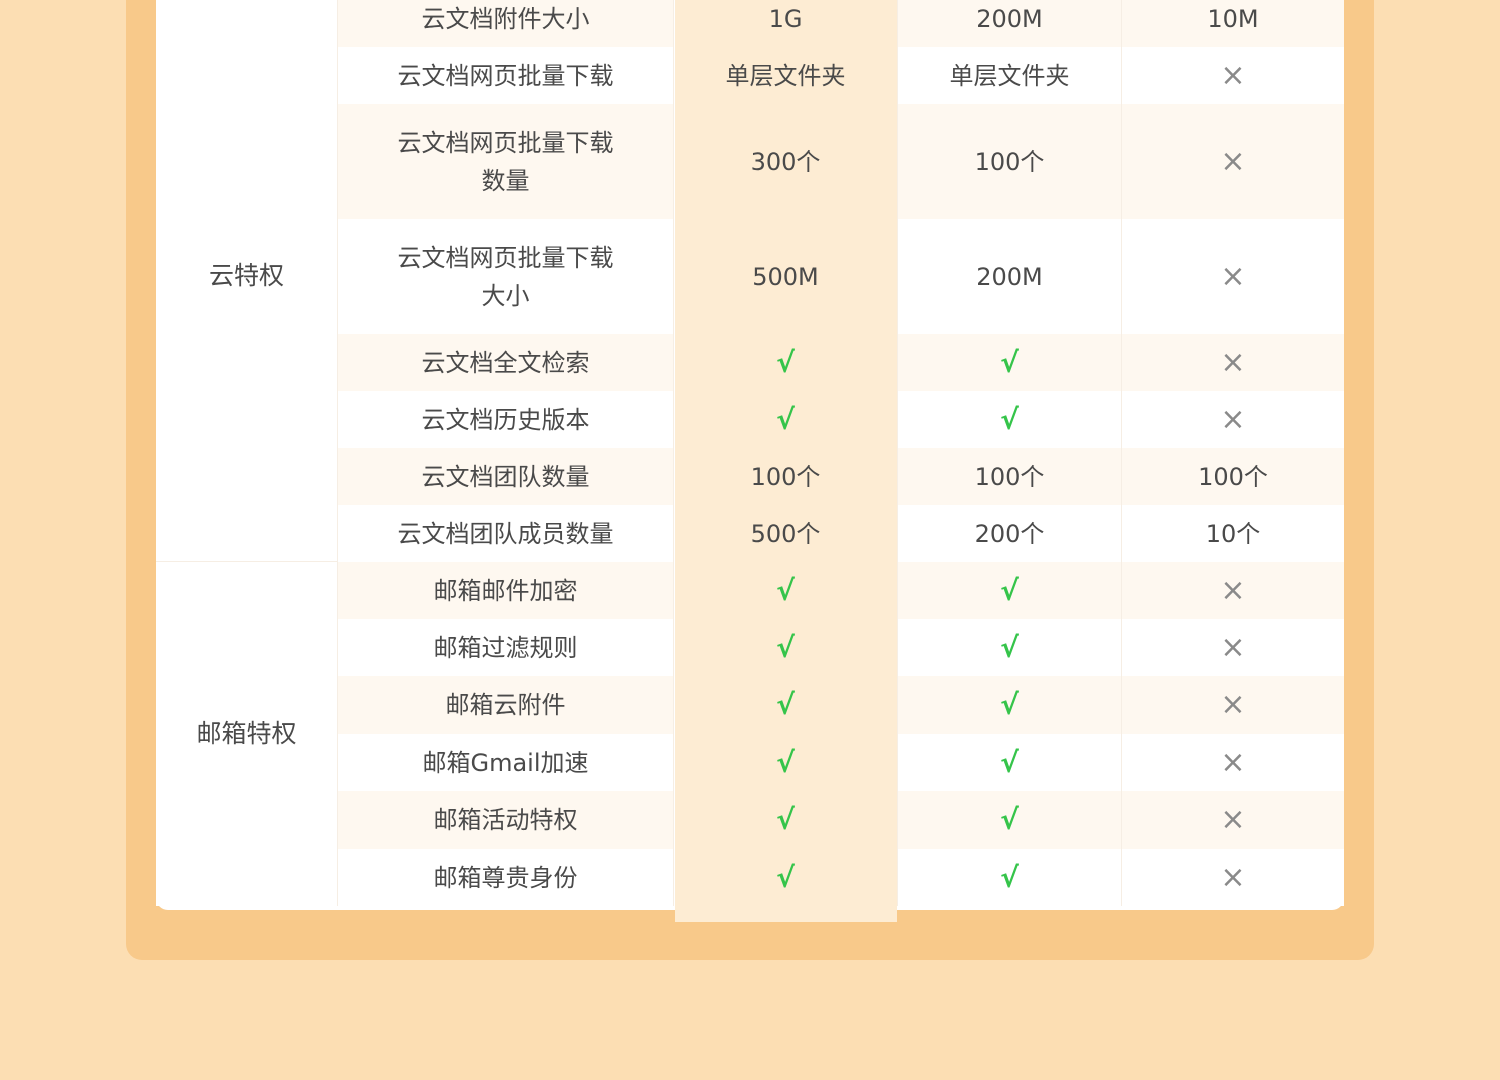 The image size is (1500, 1080). I want to click on table-row-plan-3: 10M, so click(1233, 23).